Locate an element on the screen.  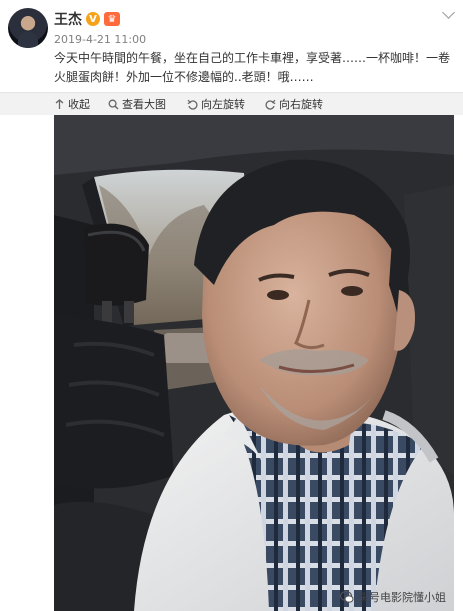
magnifier-icon is located at coordinates (113, 104).